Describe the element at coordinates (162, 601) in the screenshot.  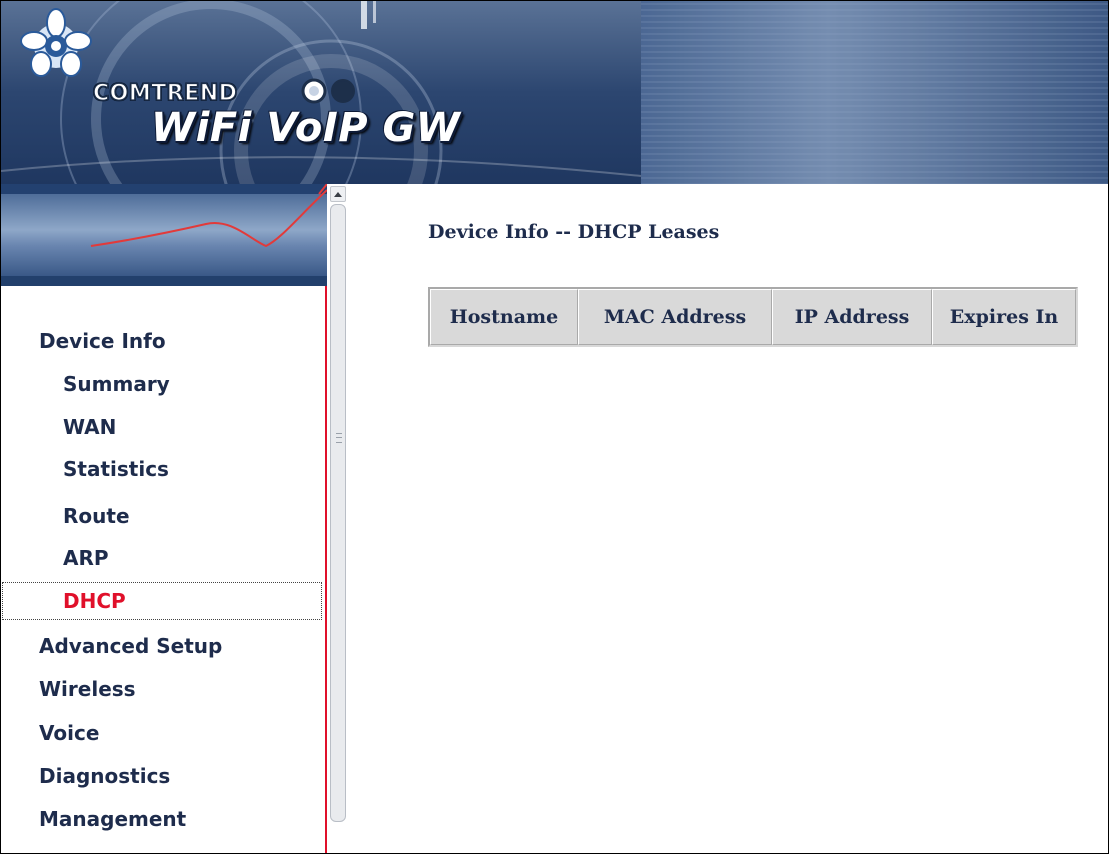
I see `nav-item-dhcp: DHCP` at that location.